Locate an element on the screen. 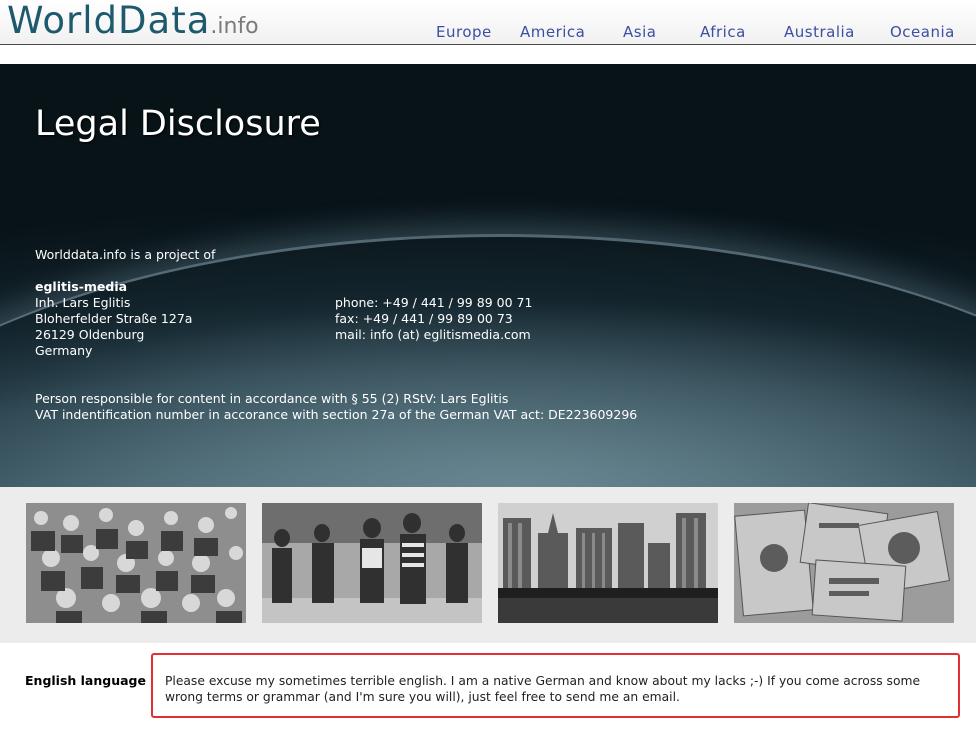 Image resolution: width=976 pixels, height=732 pixels. nav-australia: Australia is located at coordinates (819, 32).